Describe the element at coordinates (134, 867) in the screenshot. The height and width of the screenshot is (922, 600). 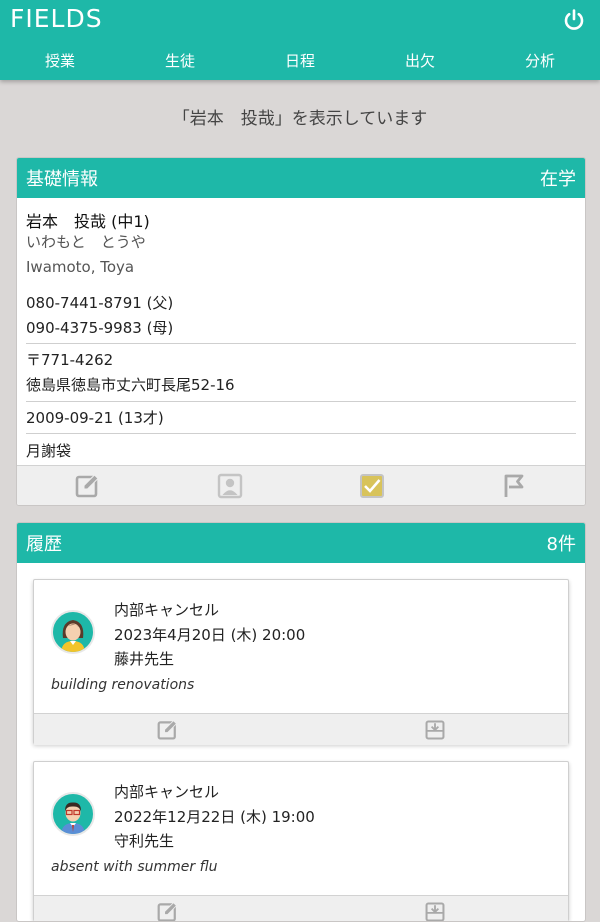
I see `history-note: absent with summer flu` at that location.